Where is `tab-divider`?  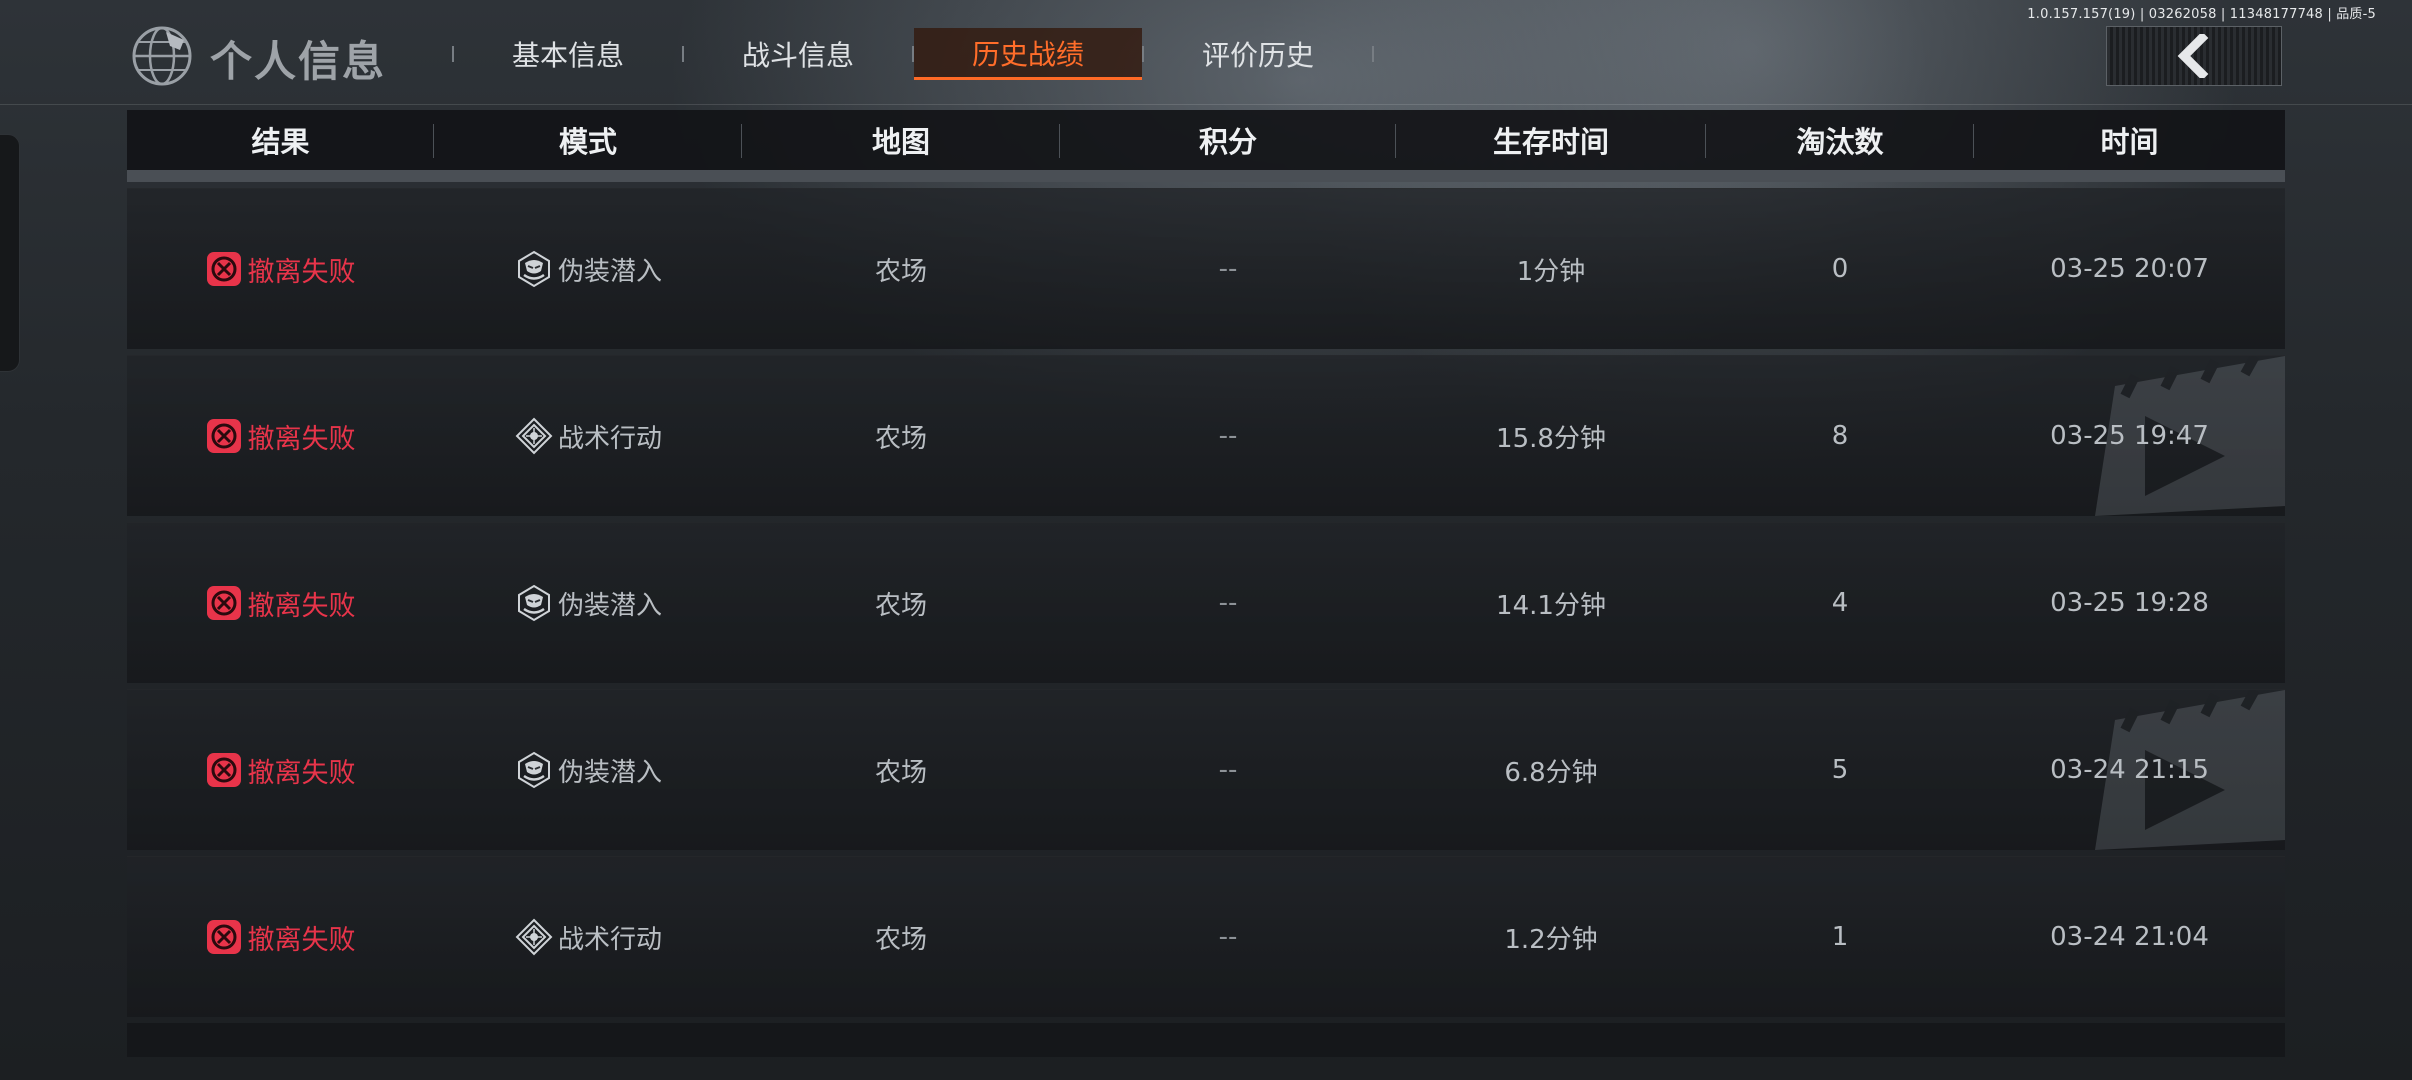
tab-divider is located at coordinates (1373, 54).